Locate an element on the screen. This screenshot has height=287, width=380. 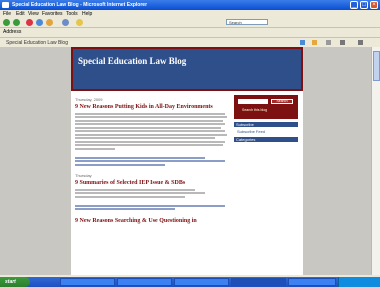
toolbar-search-input: Search is located at coordinates (247, 22).